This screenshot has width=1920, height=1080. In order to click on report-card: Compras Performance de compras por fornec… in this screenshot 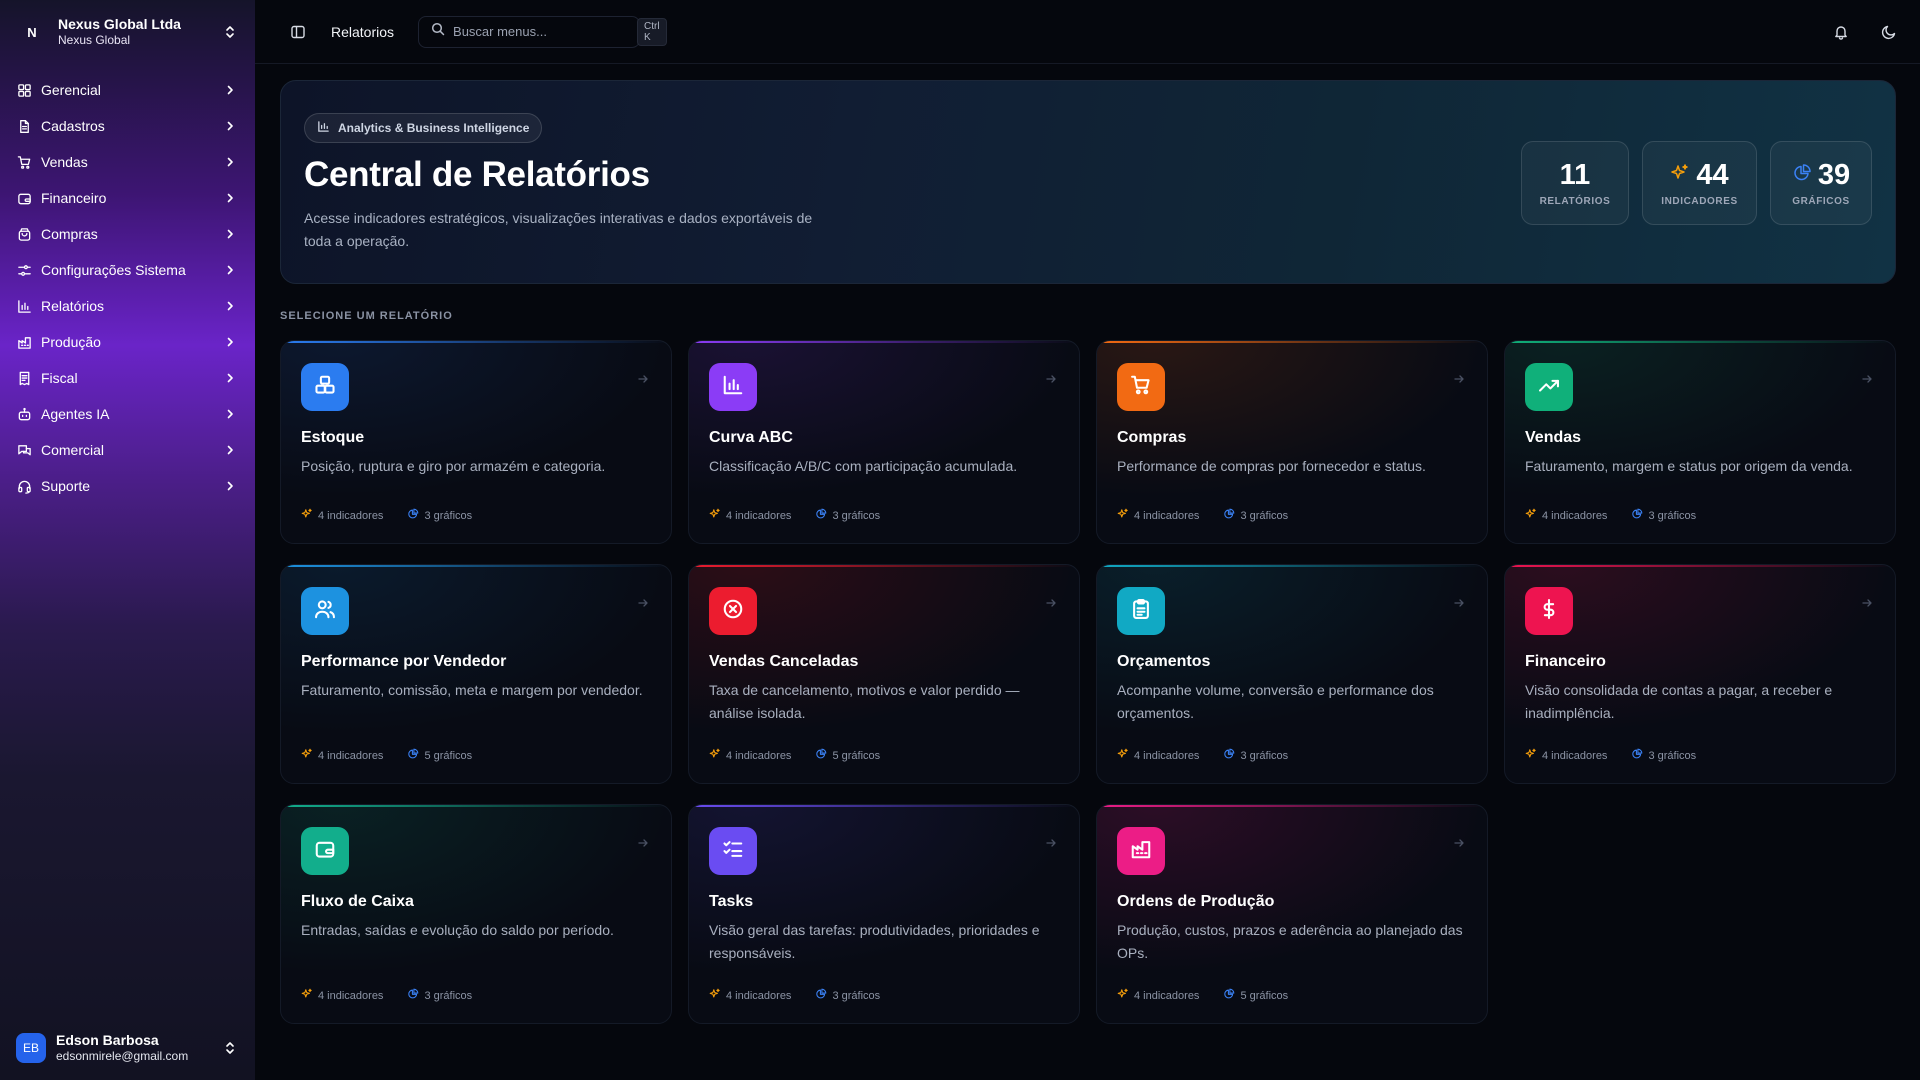, I will do `click(1292, 442)`.